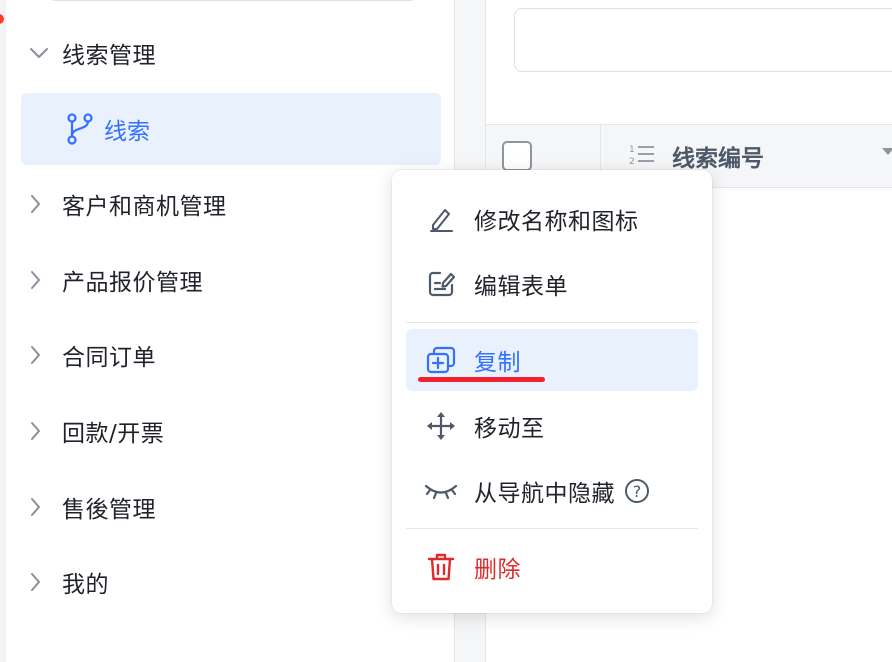  I want to click on sidebar-group-label: 合同订单, so click(109, 358).